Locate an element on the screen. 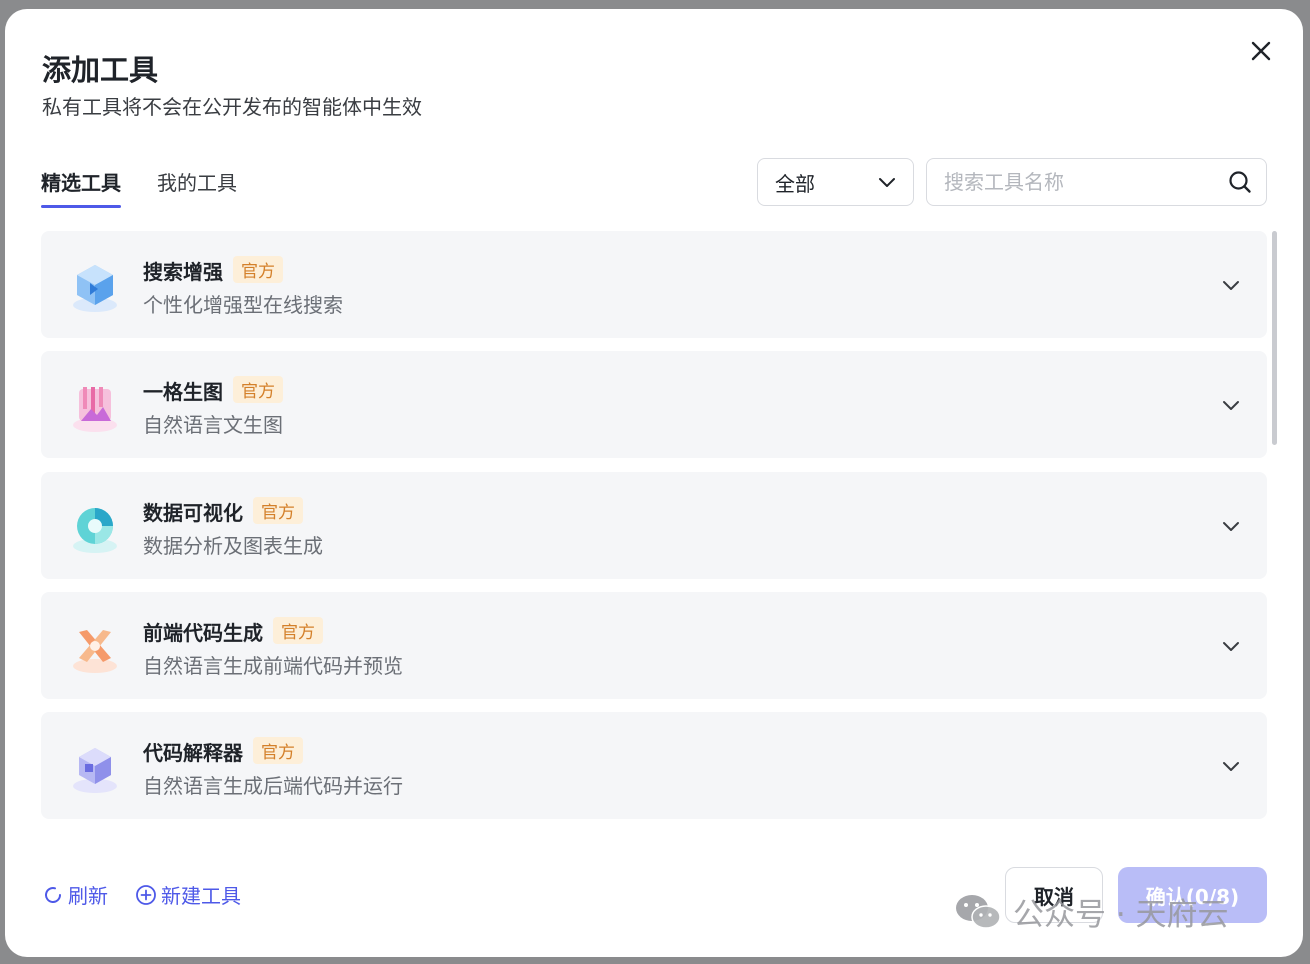  tool-card-image-gen: 一格生图 官方 自然语言文生图 is located at coordinates (654, 404).